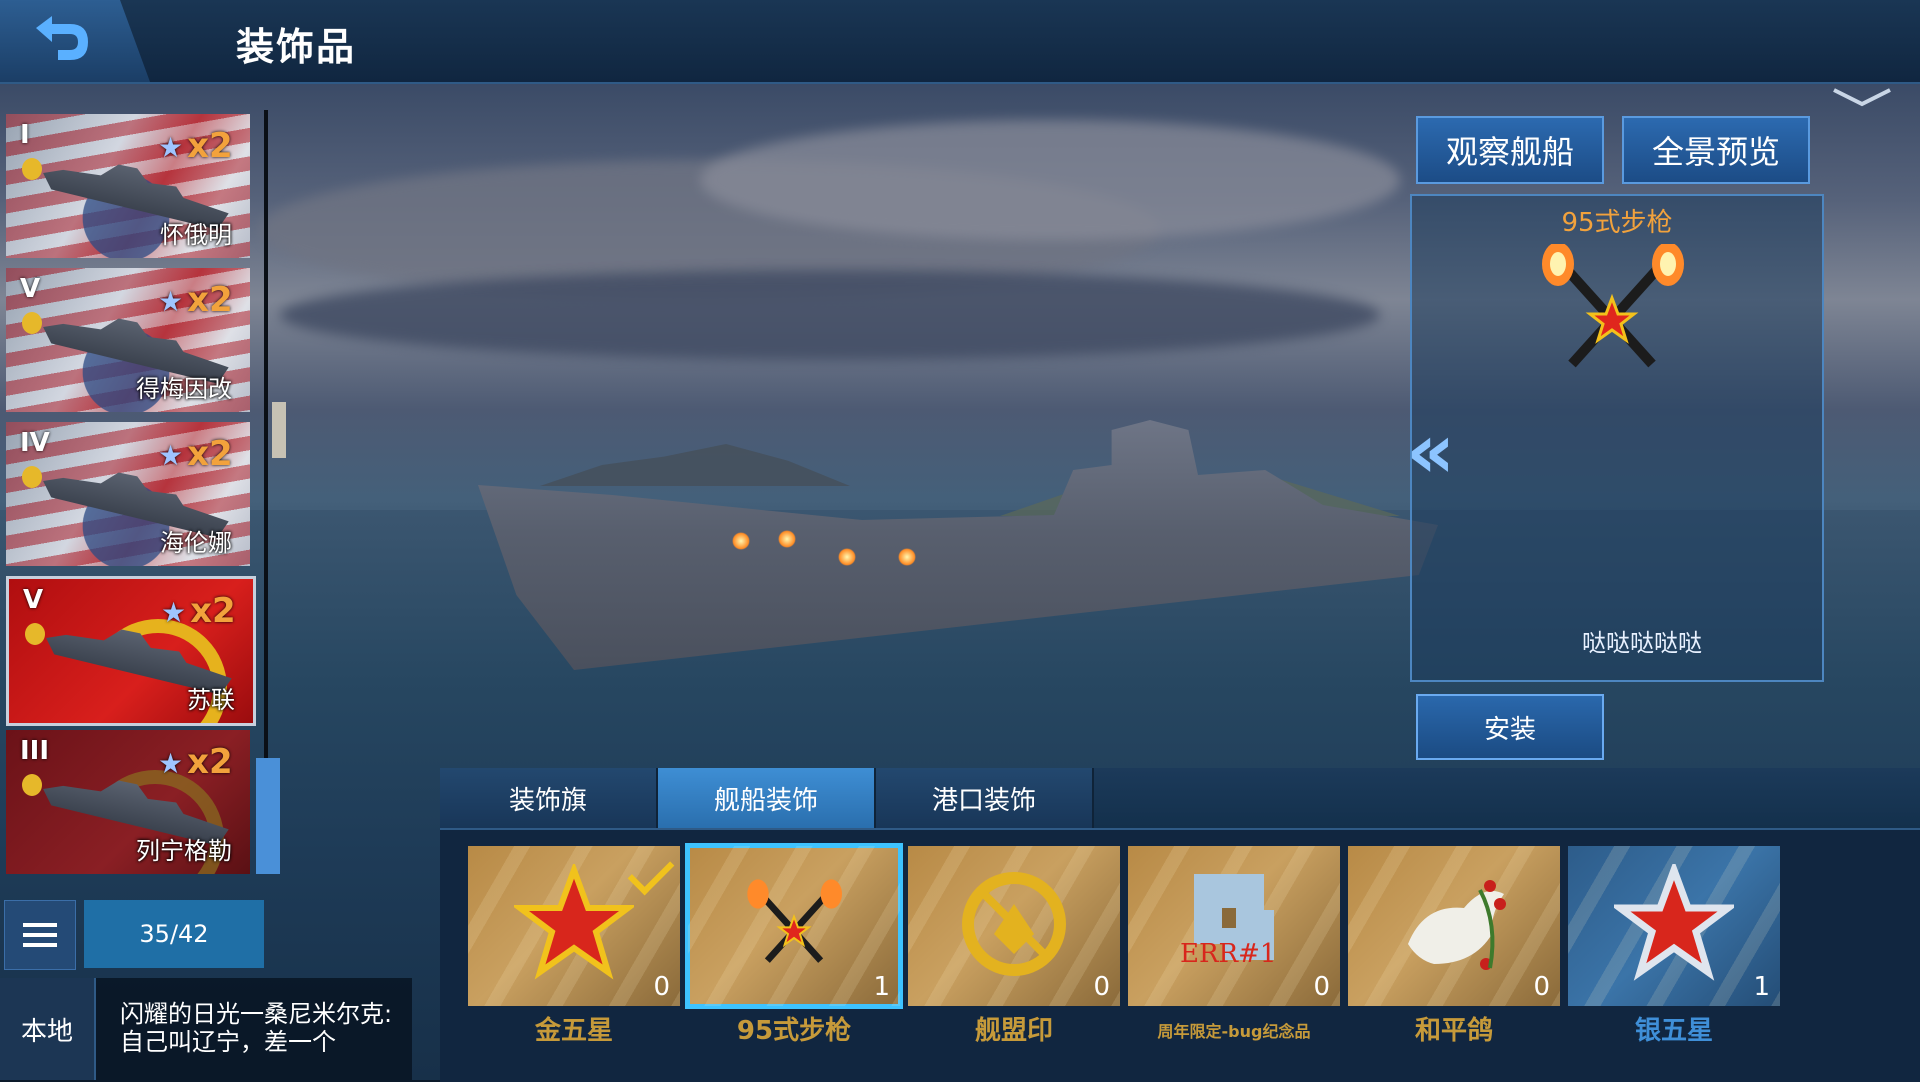 This screenshot has width=1920, height=1082. I want to click on install-button: 安装, so click(1510, 727).